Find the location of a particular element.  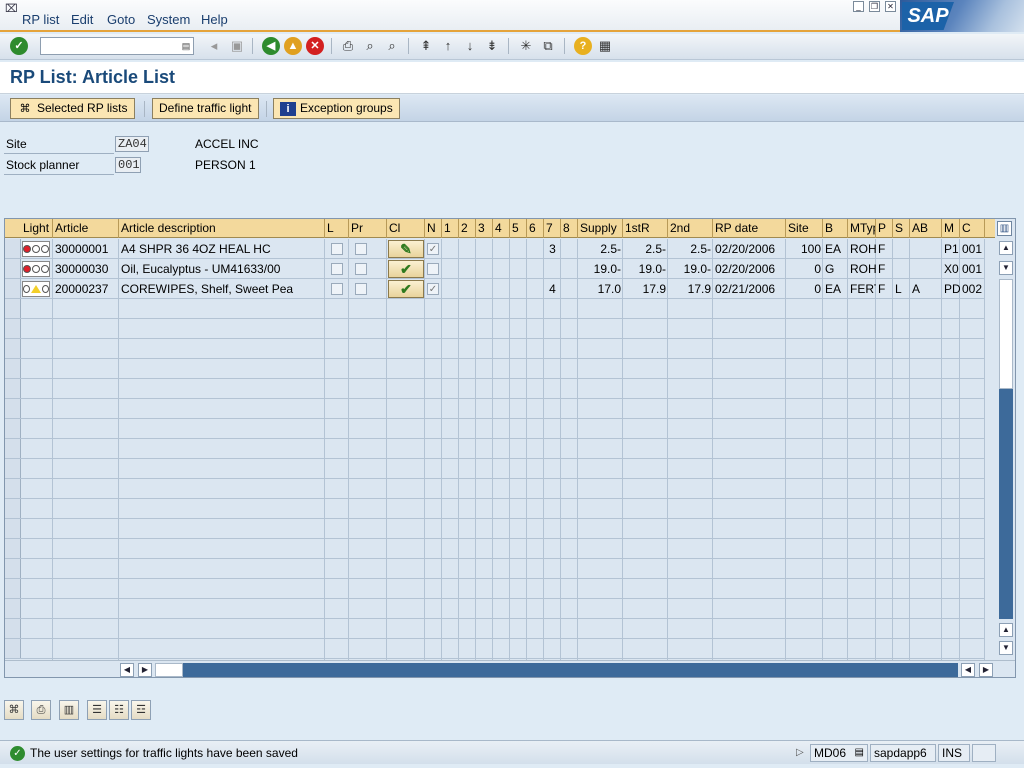

column-header: 8 is located at coordinates (569, 228).